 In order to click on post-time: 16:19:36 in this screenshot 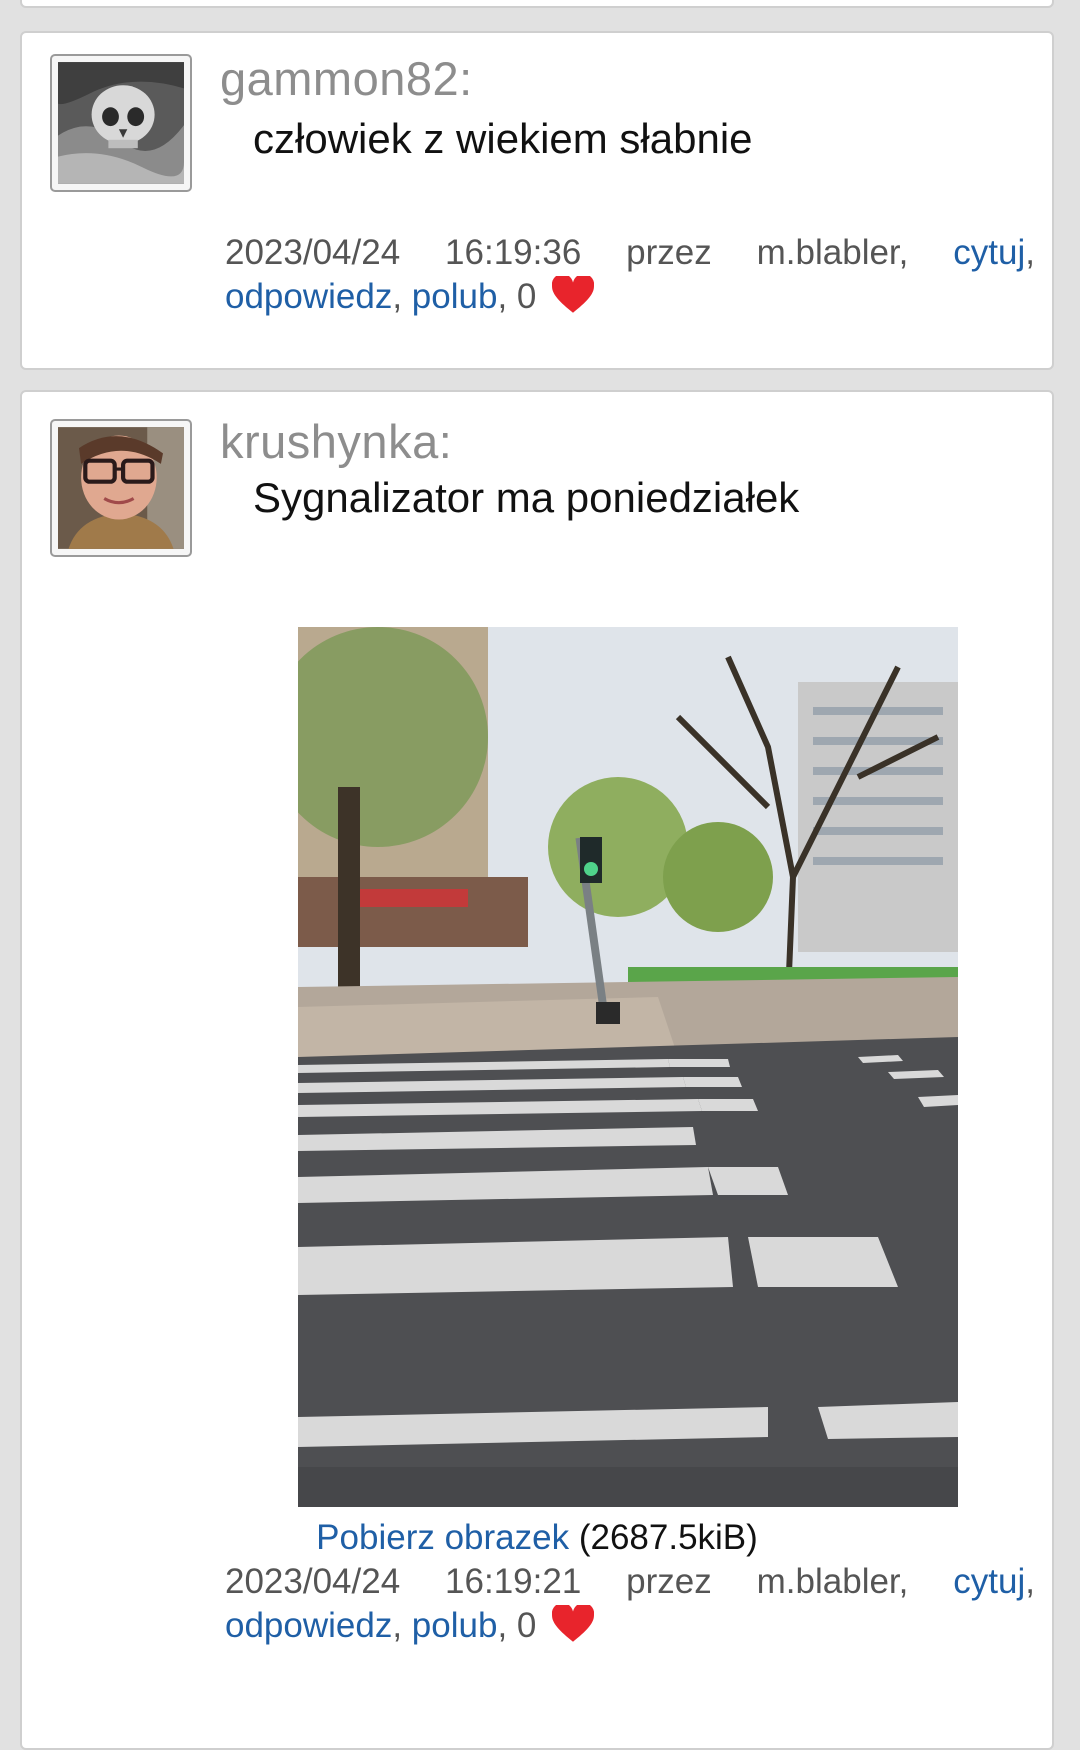, I will do `click(513, 252)`.